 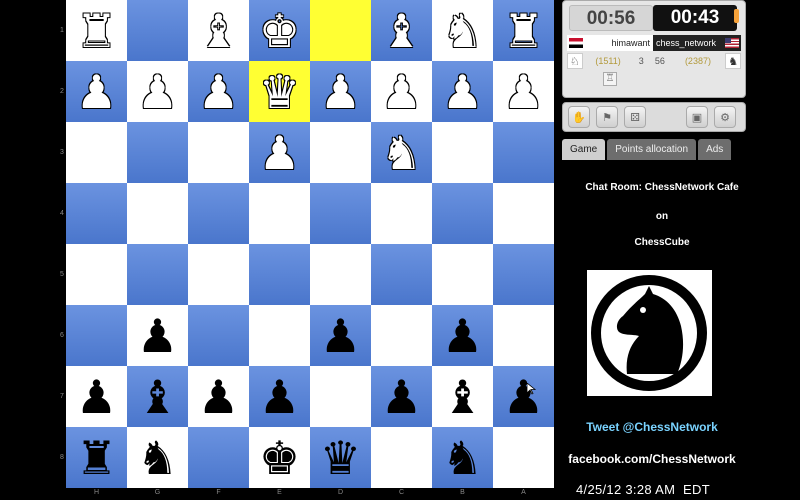 I want to click on white-king-icon: ♚, so click(x=279, y=30).